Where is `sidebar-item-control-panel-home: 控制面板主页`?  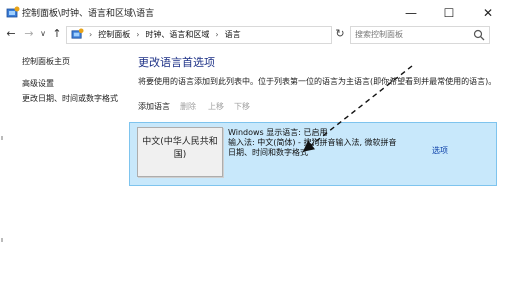
sidebar-item-control-panel-home: 控制面板主页 is located at coordinates (46, 61).